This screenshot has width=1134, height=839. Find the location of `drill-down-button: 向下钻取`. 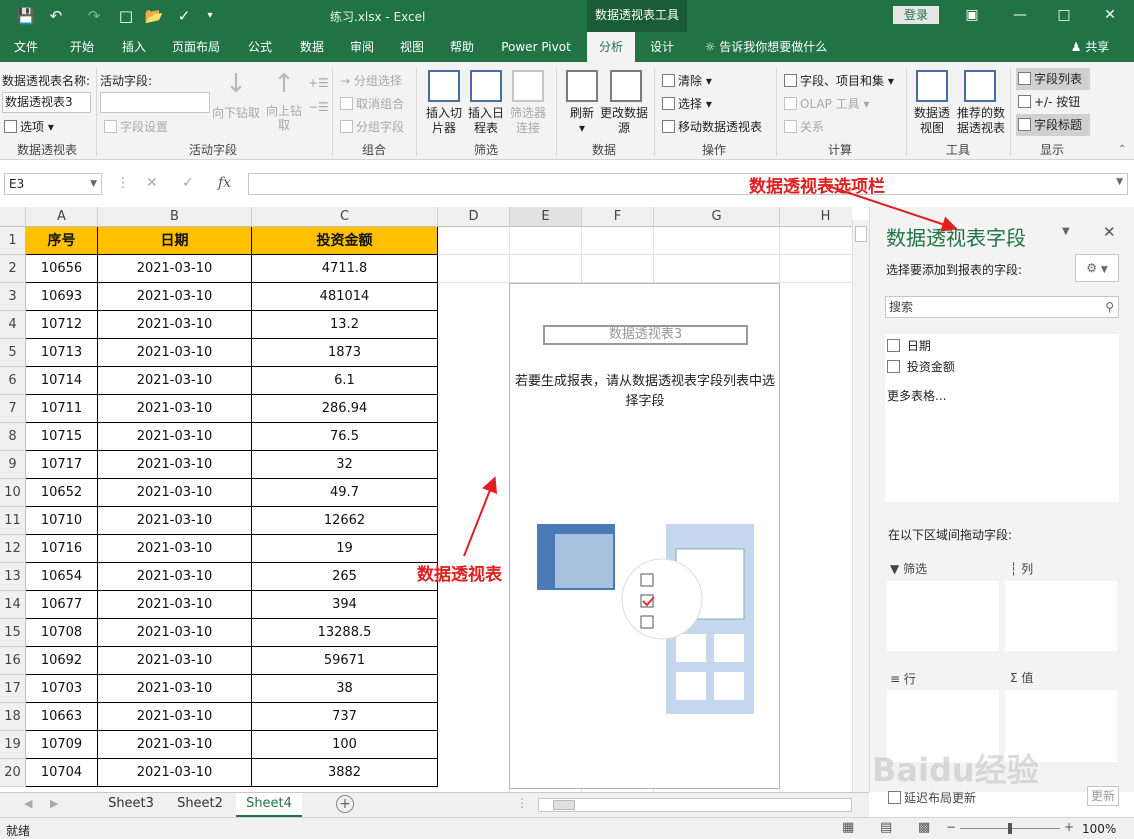

drill-down-button: 向下钻取 is located at coordinates (236, 112).